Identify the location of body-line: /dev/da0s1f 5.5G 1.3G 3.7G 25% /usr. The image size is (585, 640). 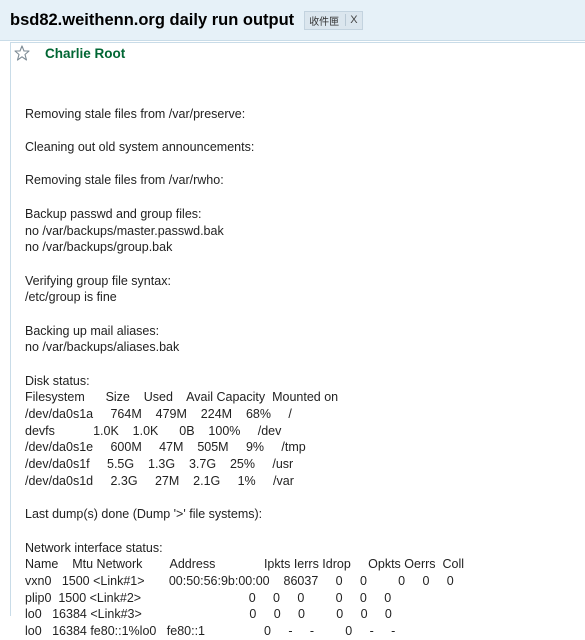
(159, 464).